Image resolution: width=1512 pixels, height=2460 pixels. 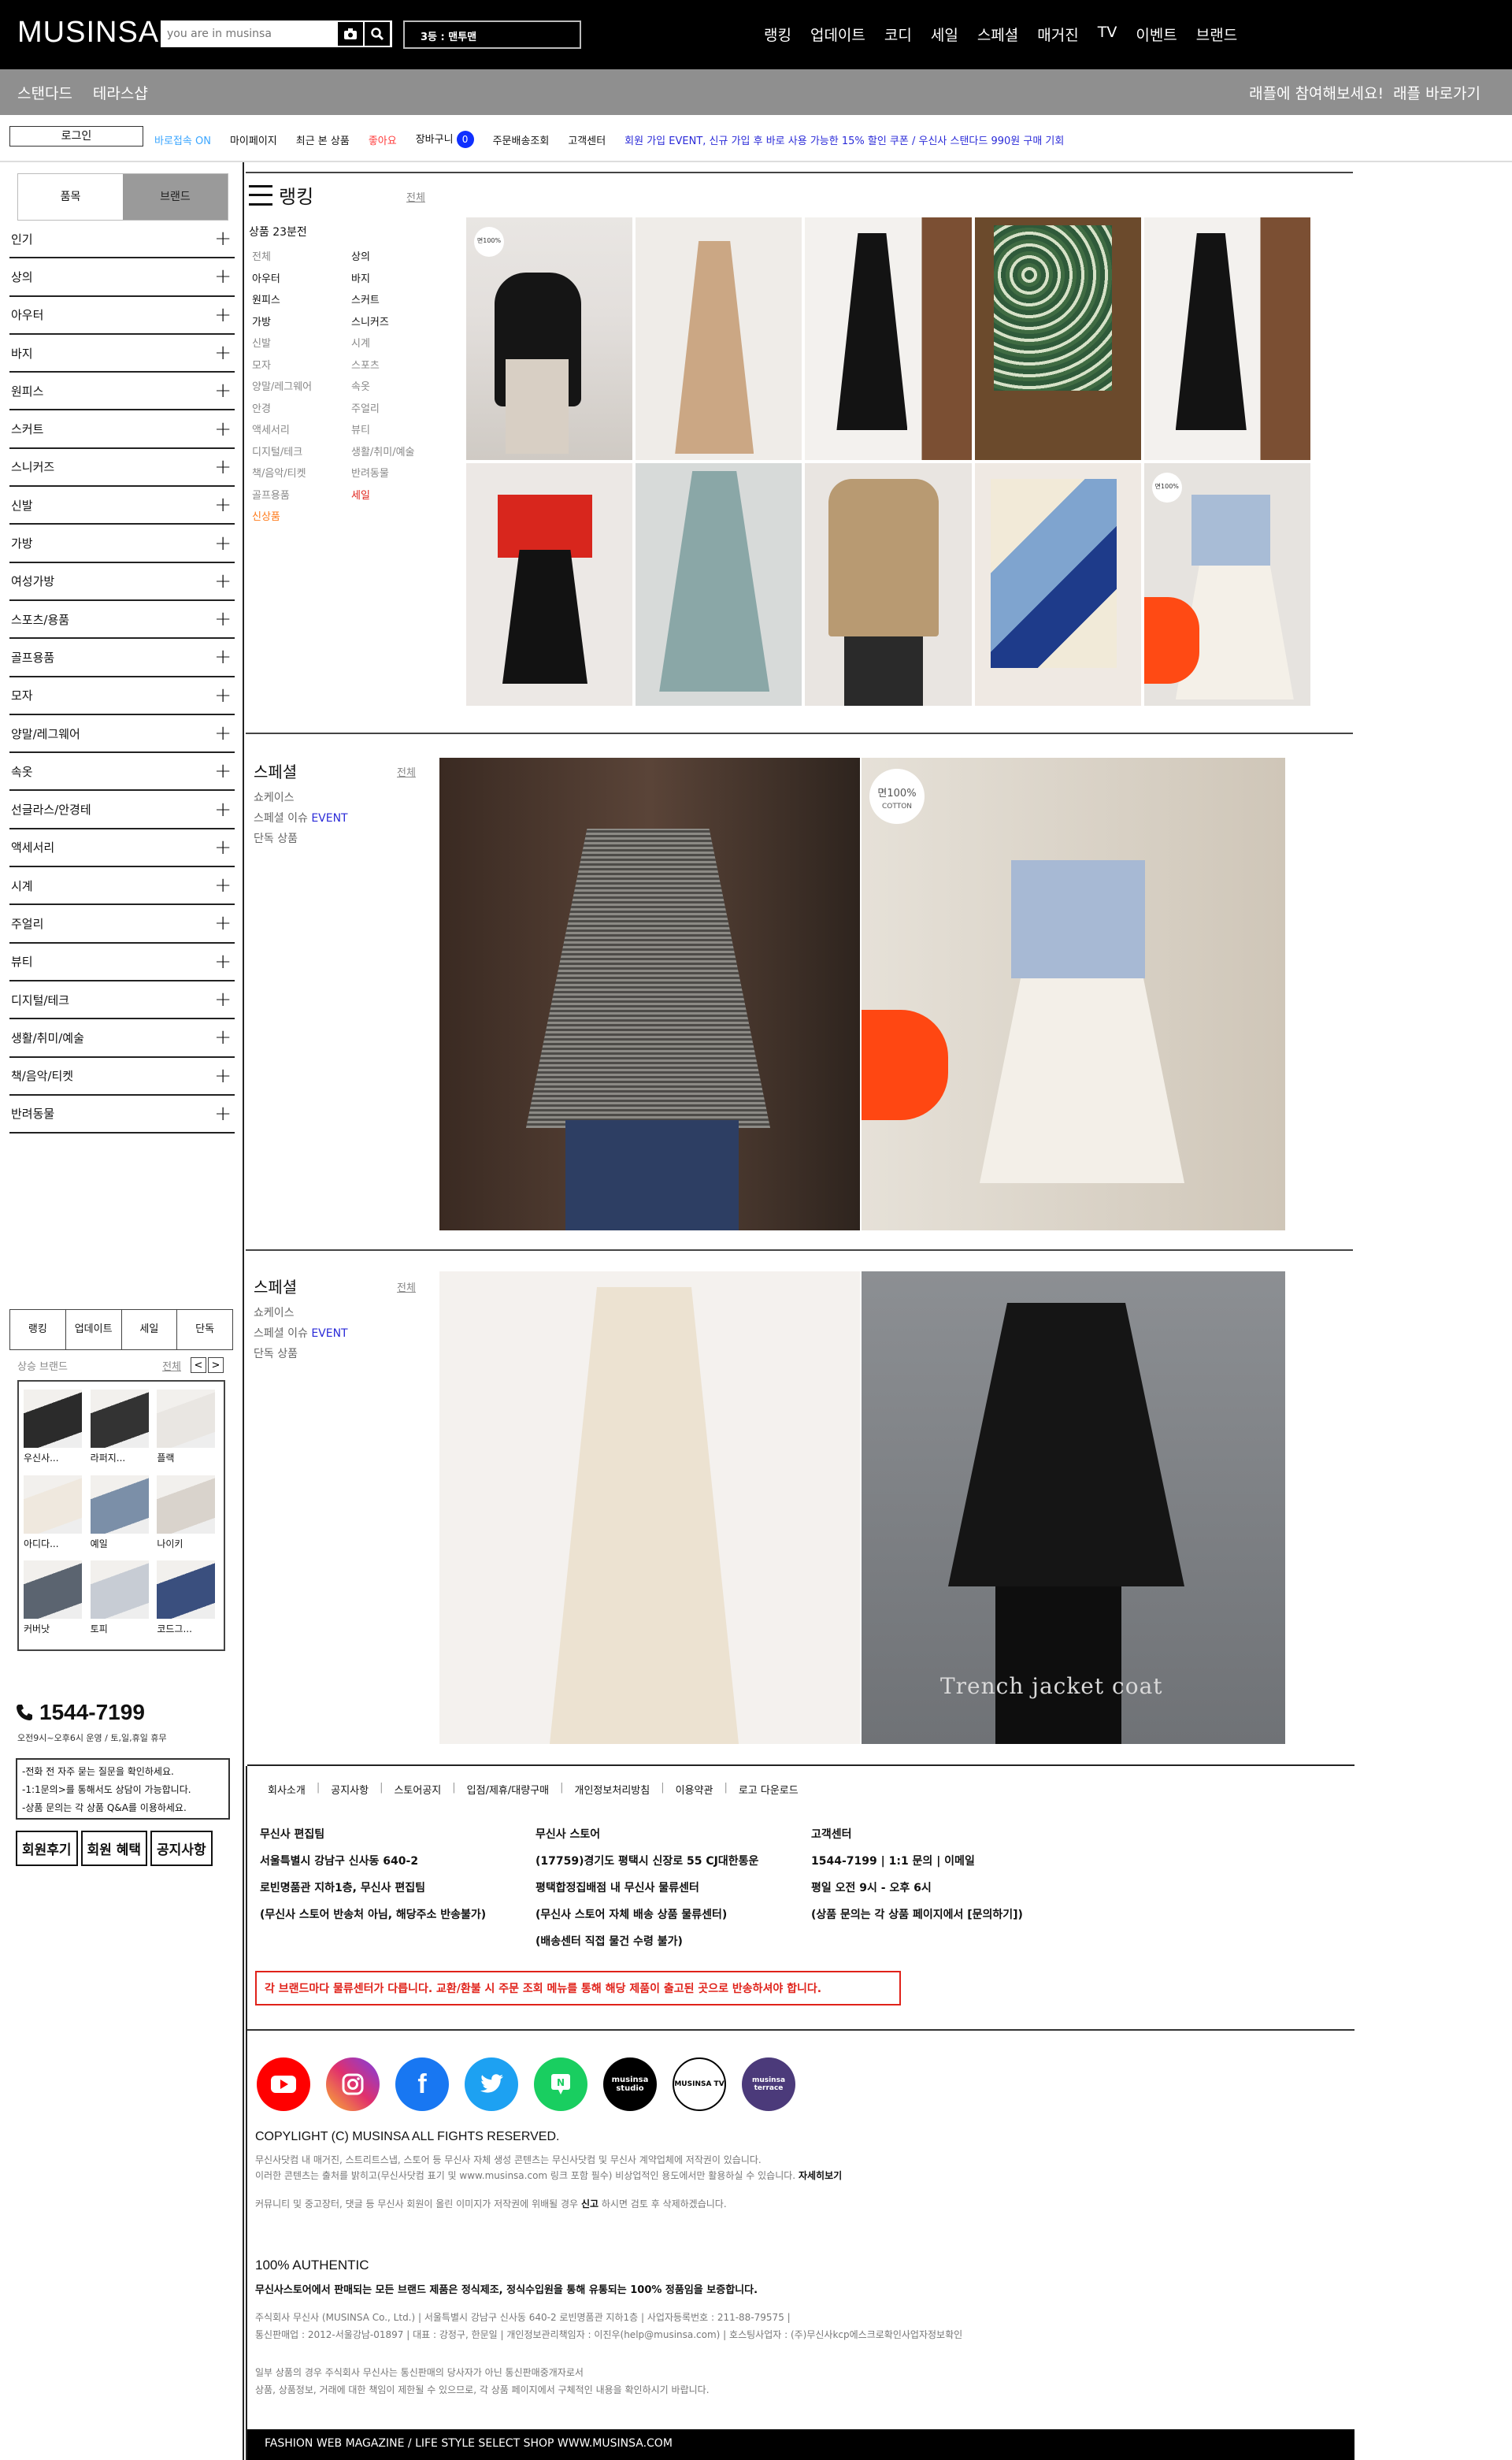 What do you see at coordinates (122, 886) in the screenshot?
I see `sidebar-category-item: 시계 +` at bounding box center [122, 886].